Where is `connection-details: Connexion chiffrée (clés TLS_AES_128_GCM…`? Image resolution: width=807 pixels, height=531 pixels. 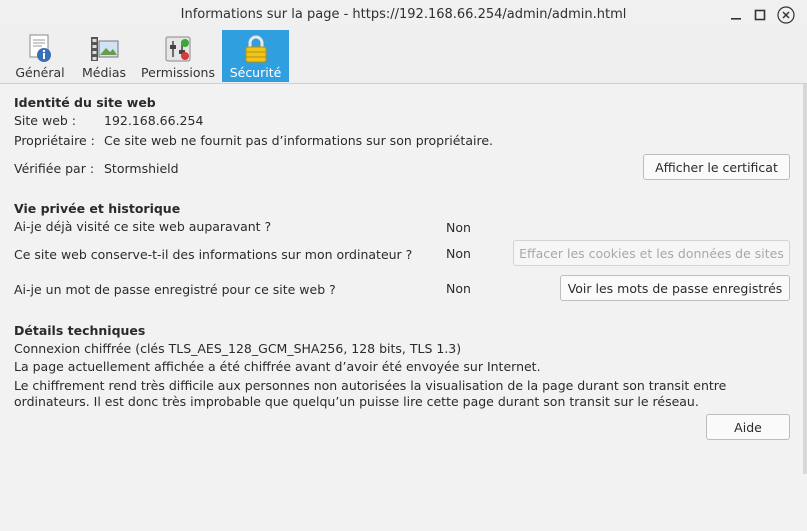 connection-details: Connexion chiffrée (clés TLS_AES_128_GCM… is located at coordinates (238, 348).